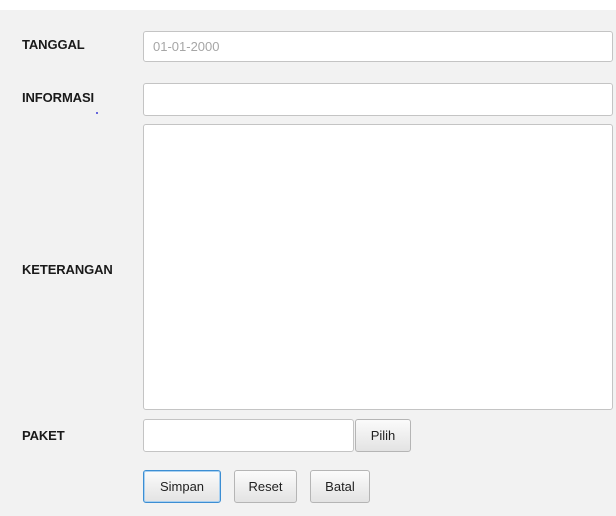 The image size is (616, 516). I want to click on paket-input, so click(248, 435).